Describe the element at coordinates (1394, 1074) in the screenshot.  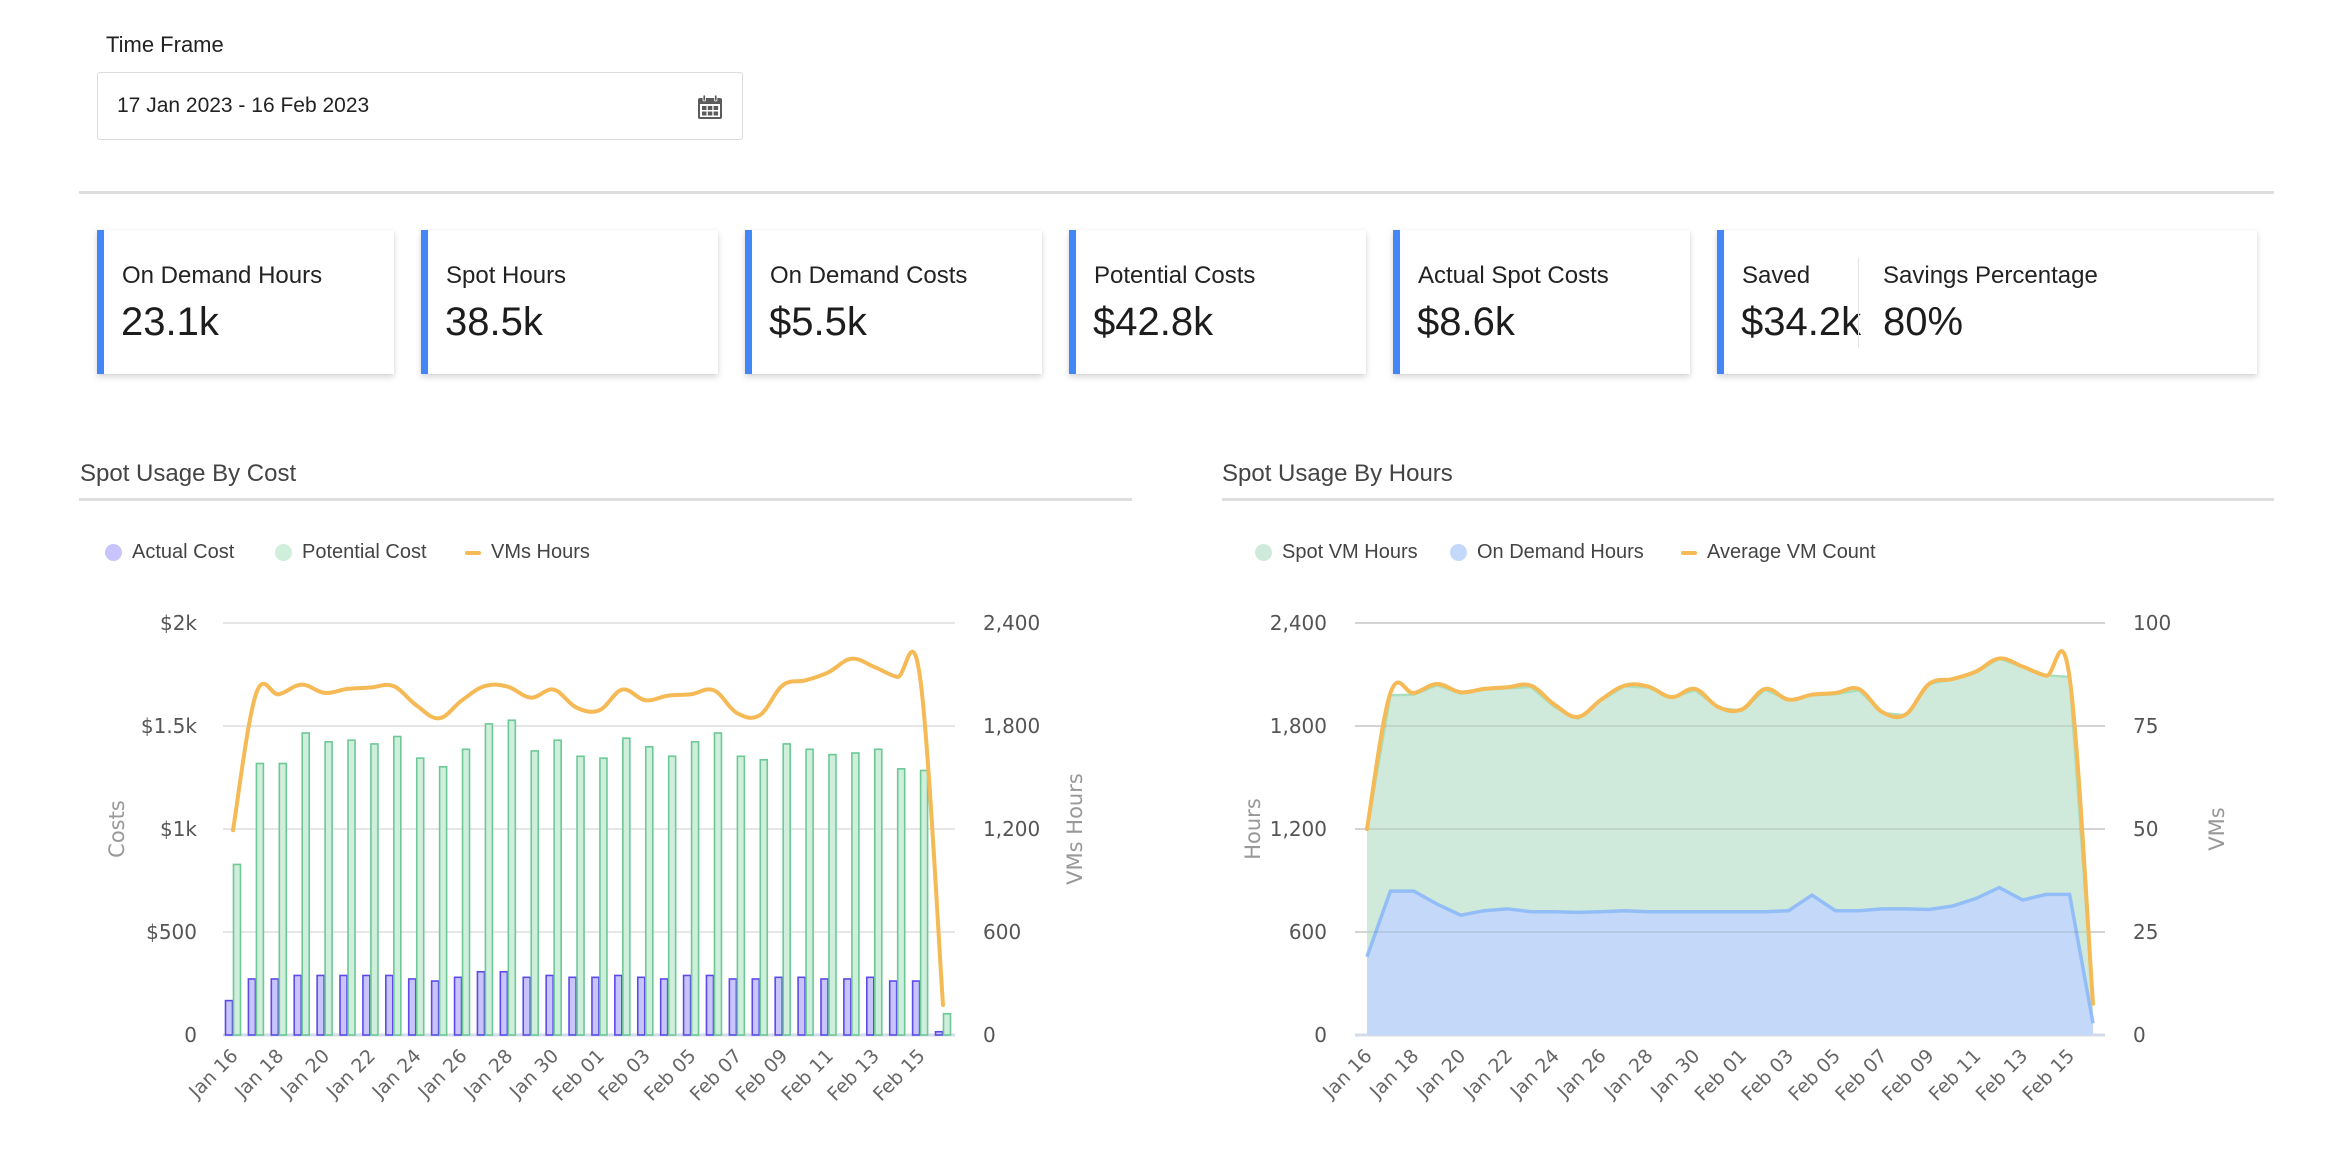
I see `x-tick-label: Jan 18` at that location.